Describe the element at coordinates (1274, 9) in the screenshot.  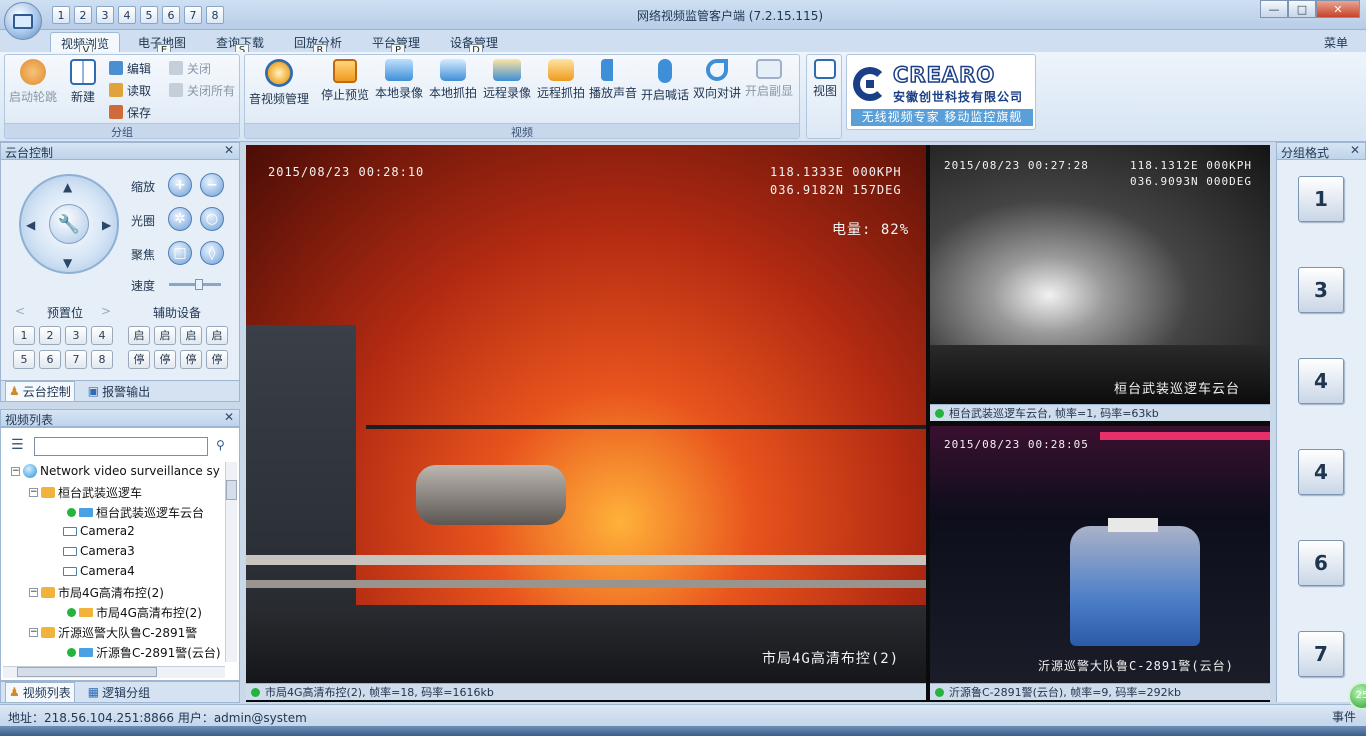
I see `minimize-button: —` at that location.